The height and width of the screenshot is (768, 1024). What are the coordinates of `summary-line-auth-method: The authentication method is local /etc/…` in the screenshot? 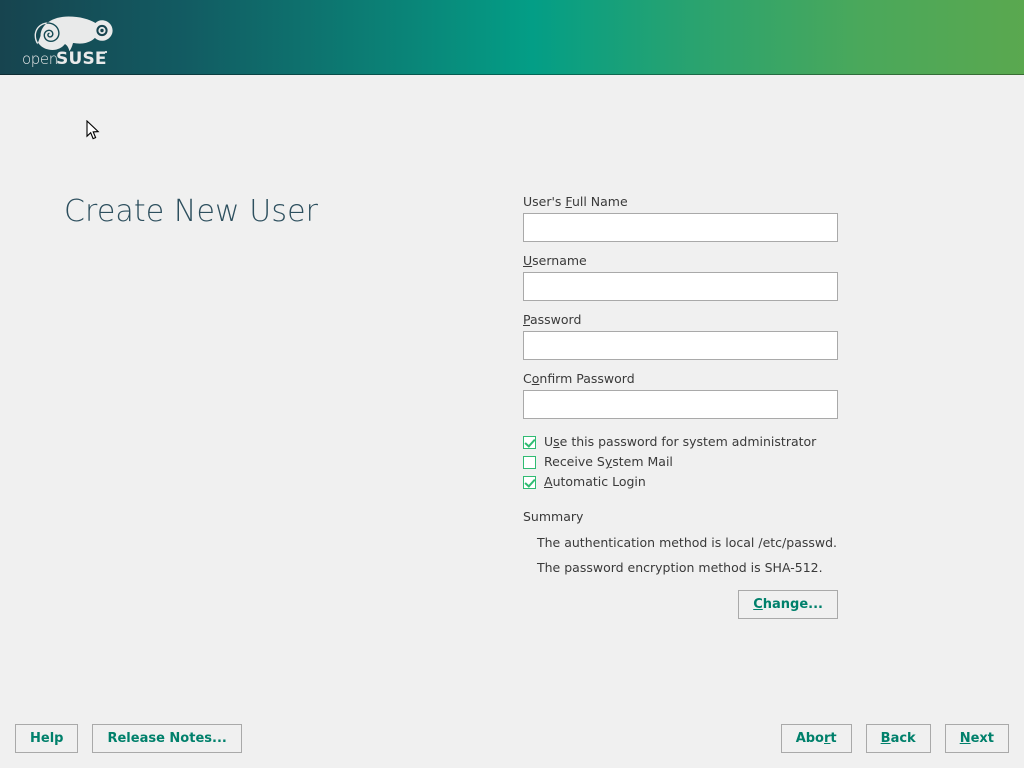 It's located at (687, 542).